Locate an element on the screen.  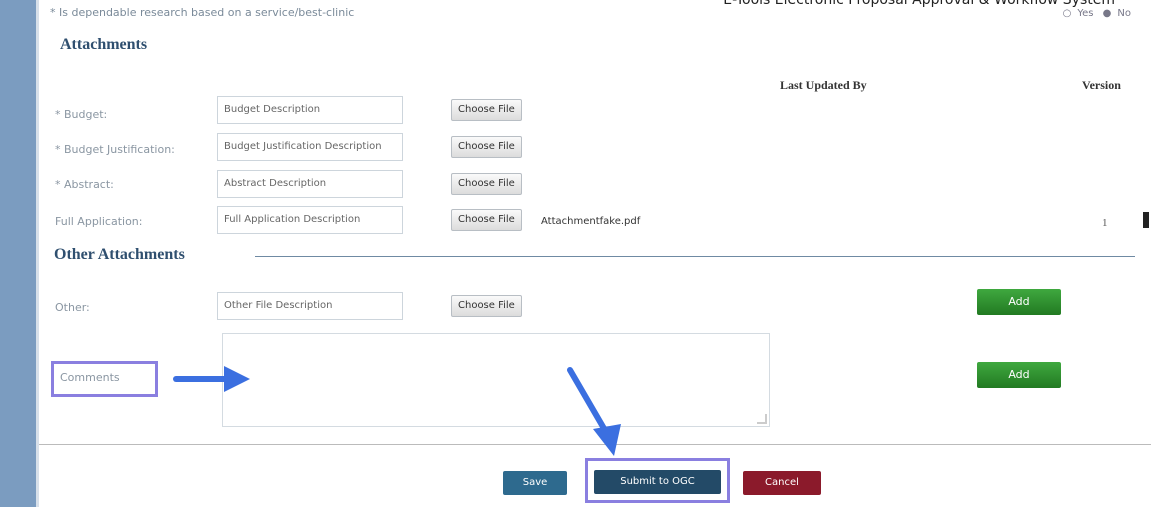
arrow-right-icon is located at coordinates (211, 379).